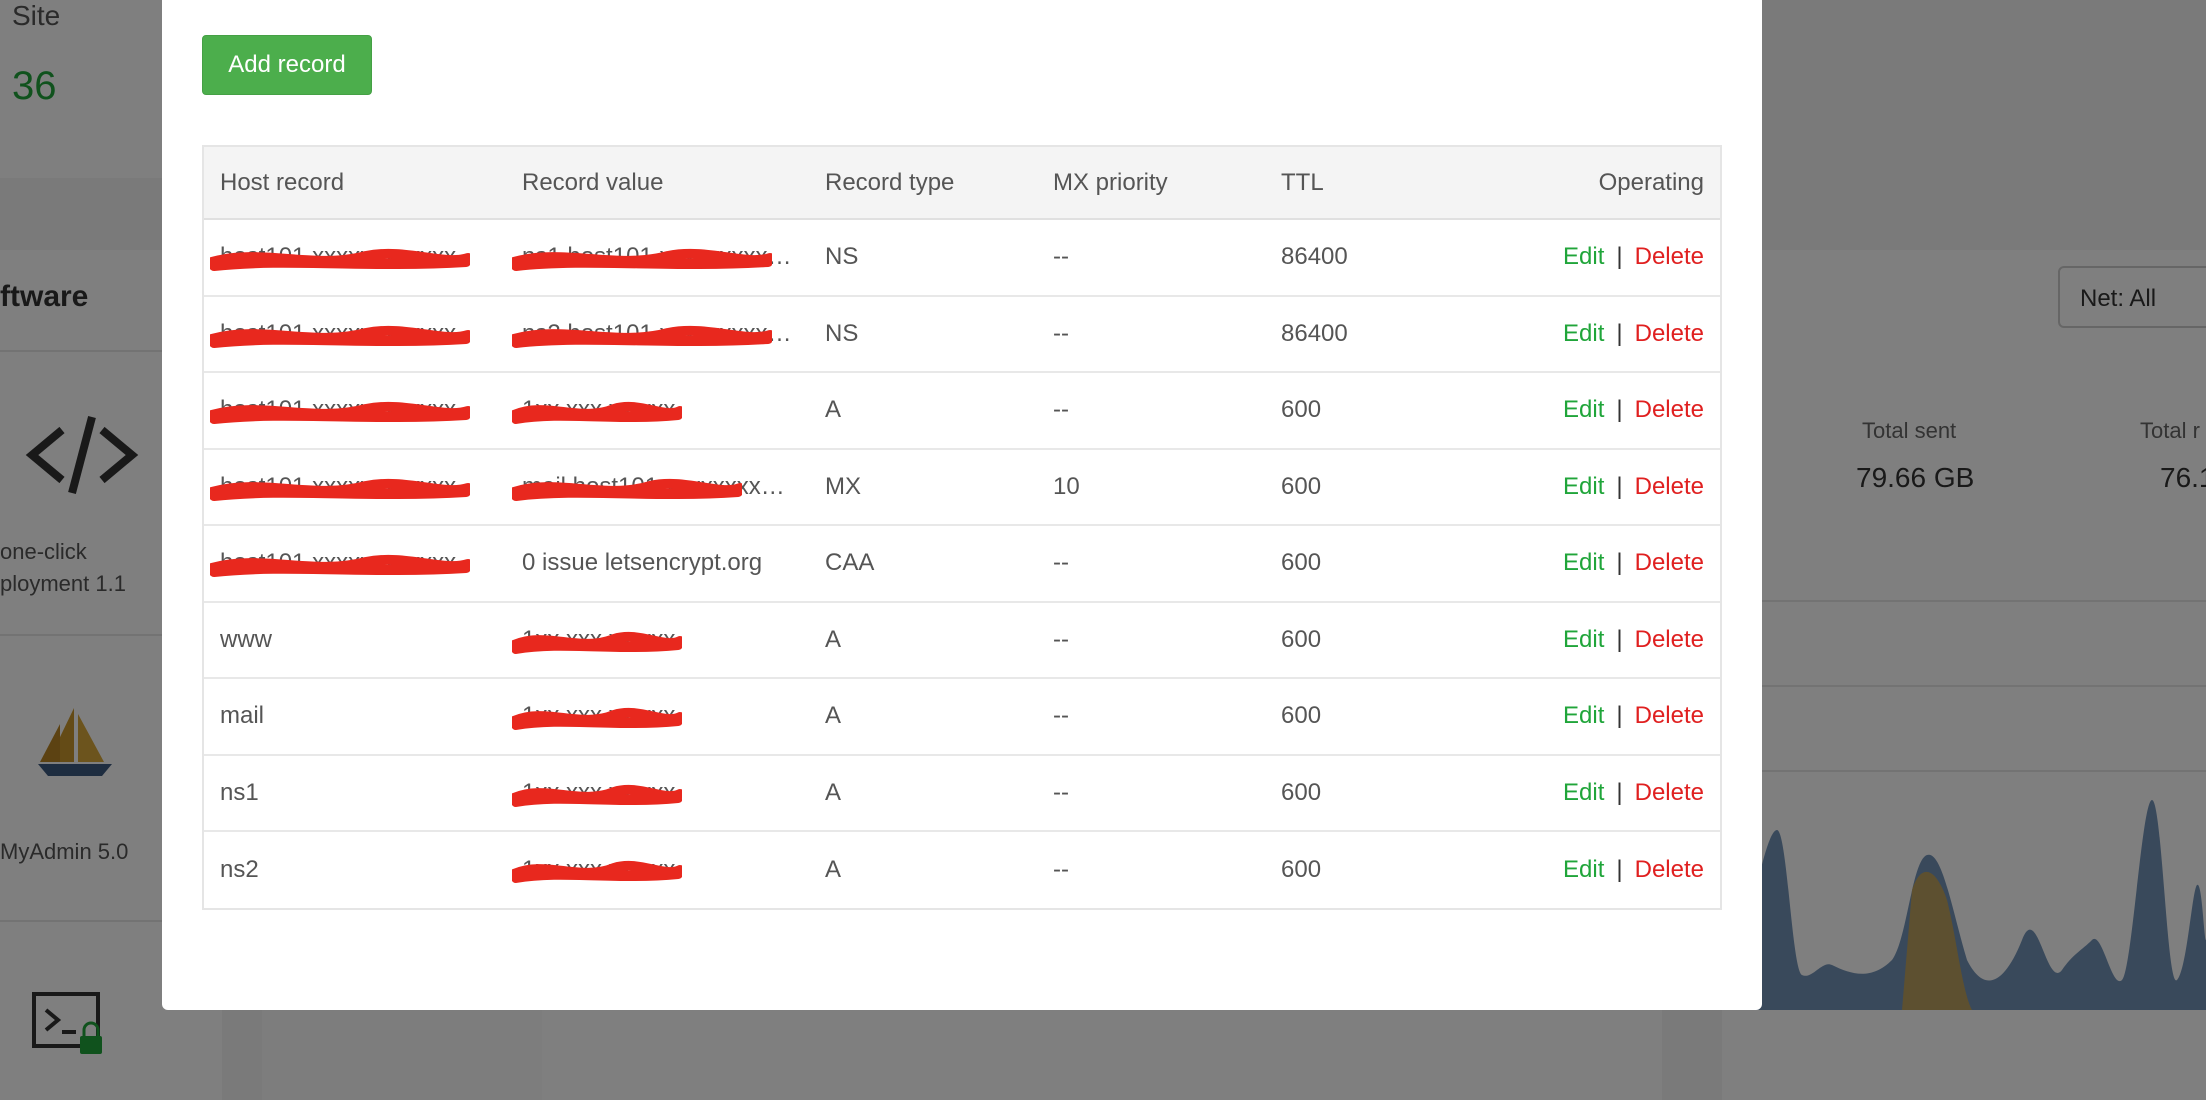  Describe the element at coordinates (850, 563) in the screenshot. I see `record-type-cell-text: CAA` at that location.